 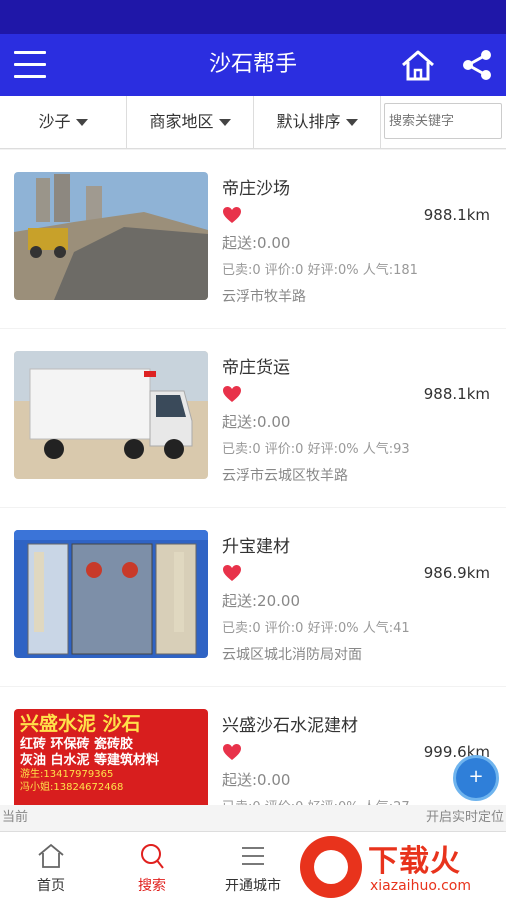 What do you see at coordinates (316, 449) in the screenshot?
I see `stats-text: 已卖:0 评价:0 好评:0% 人气:93` at bounding box center [316, 449].